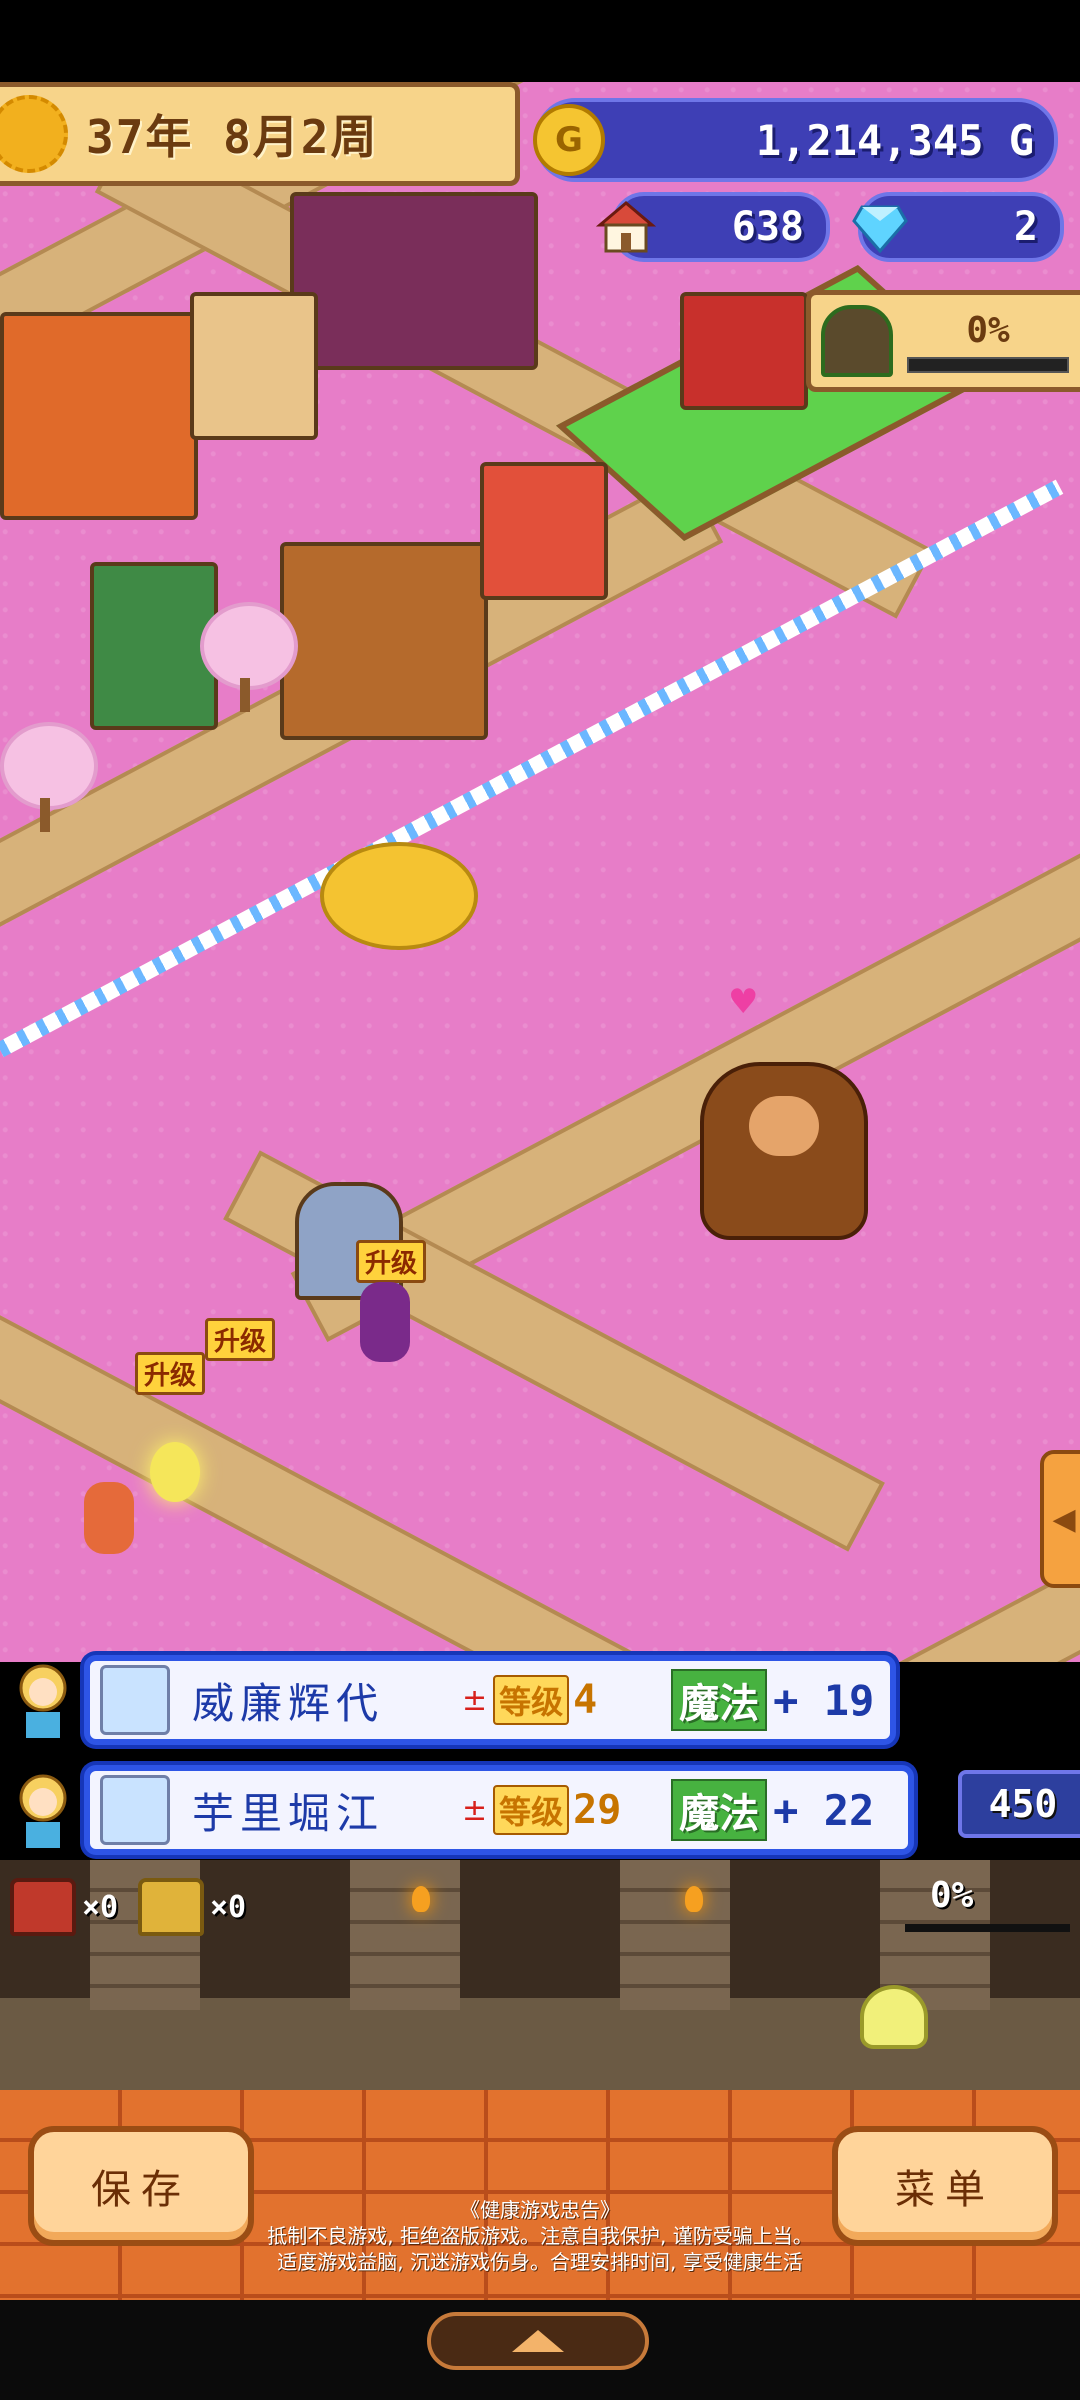 The width and height of the screenshot is (1080, 2400). What do you see at coordinates (569, 140) in the screenshot?
I see `gold-coin-icon: G` at bounding box center [569, 140].